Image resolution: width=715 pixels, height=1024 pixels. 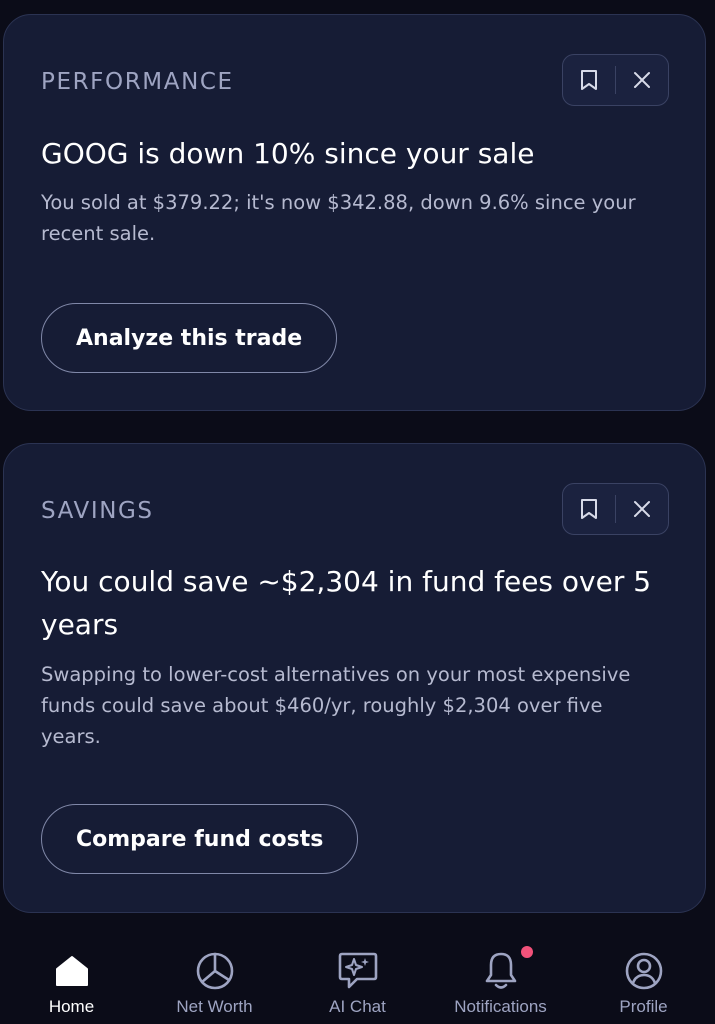 I want to click on tab-notifications: Notifications, so click(x=500, y=977).